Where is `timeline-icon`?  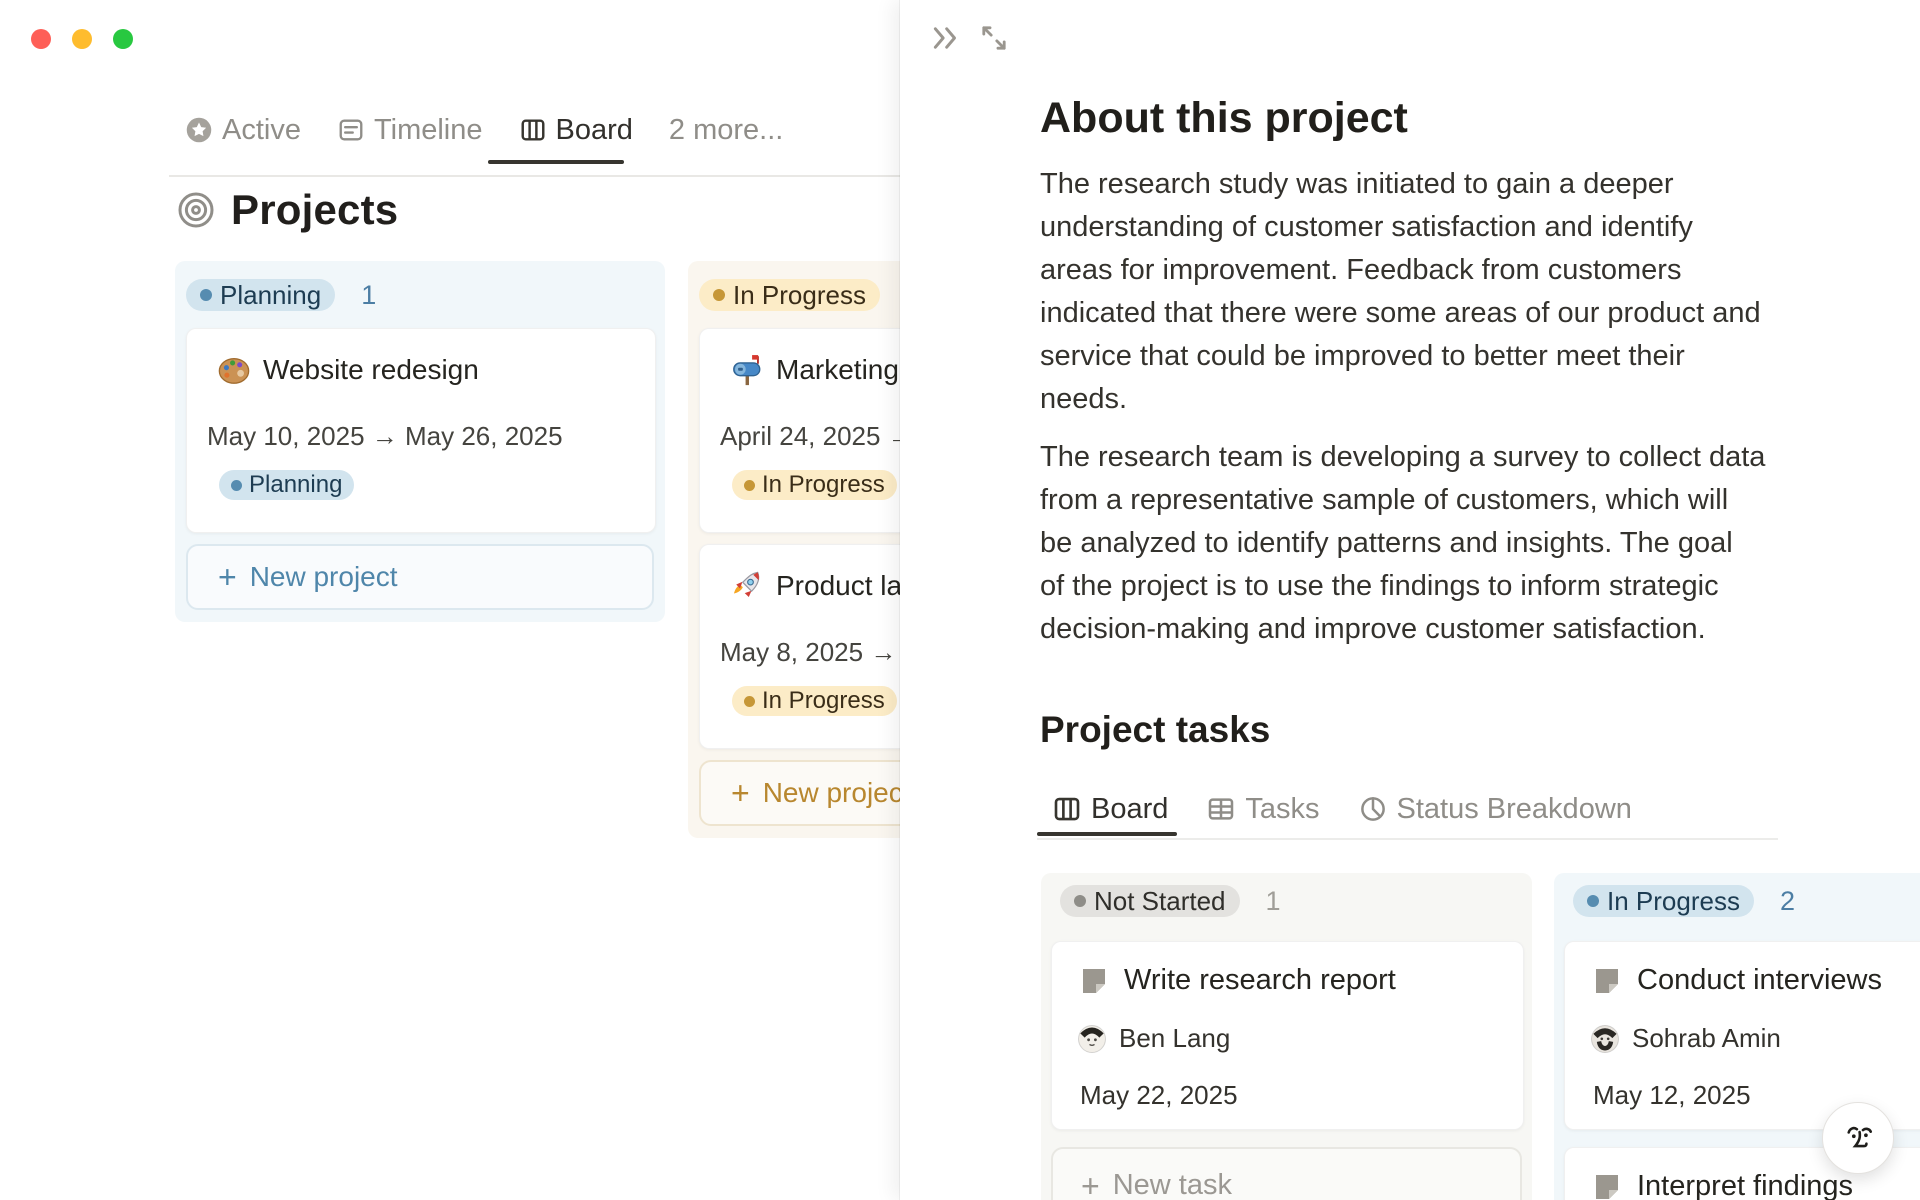
timeline-icon is located at coordinates (351, 130).